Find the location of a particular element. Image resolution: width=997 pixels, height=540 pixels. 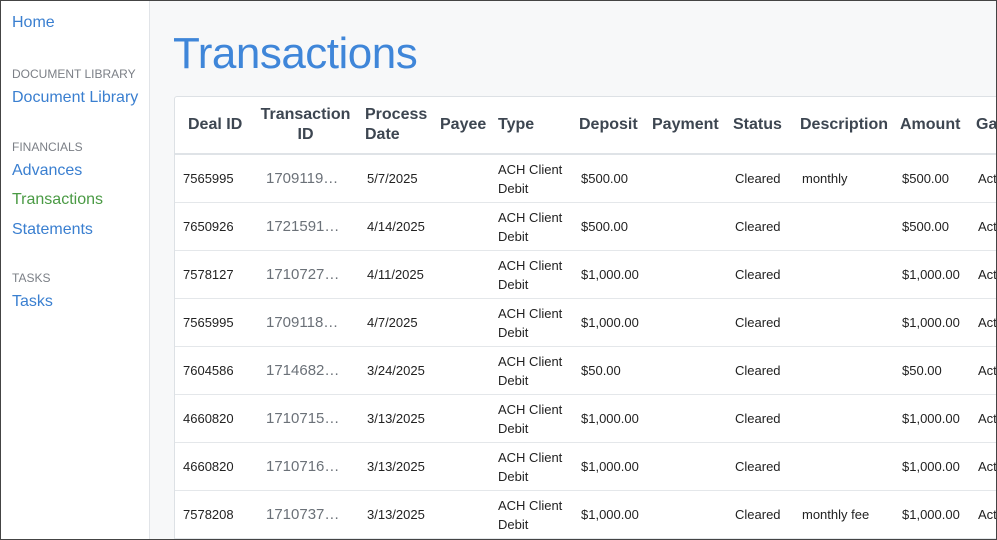

sidebar-item-advances: Advances is located at coordinates (47, 171).